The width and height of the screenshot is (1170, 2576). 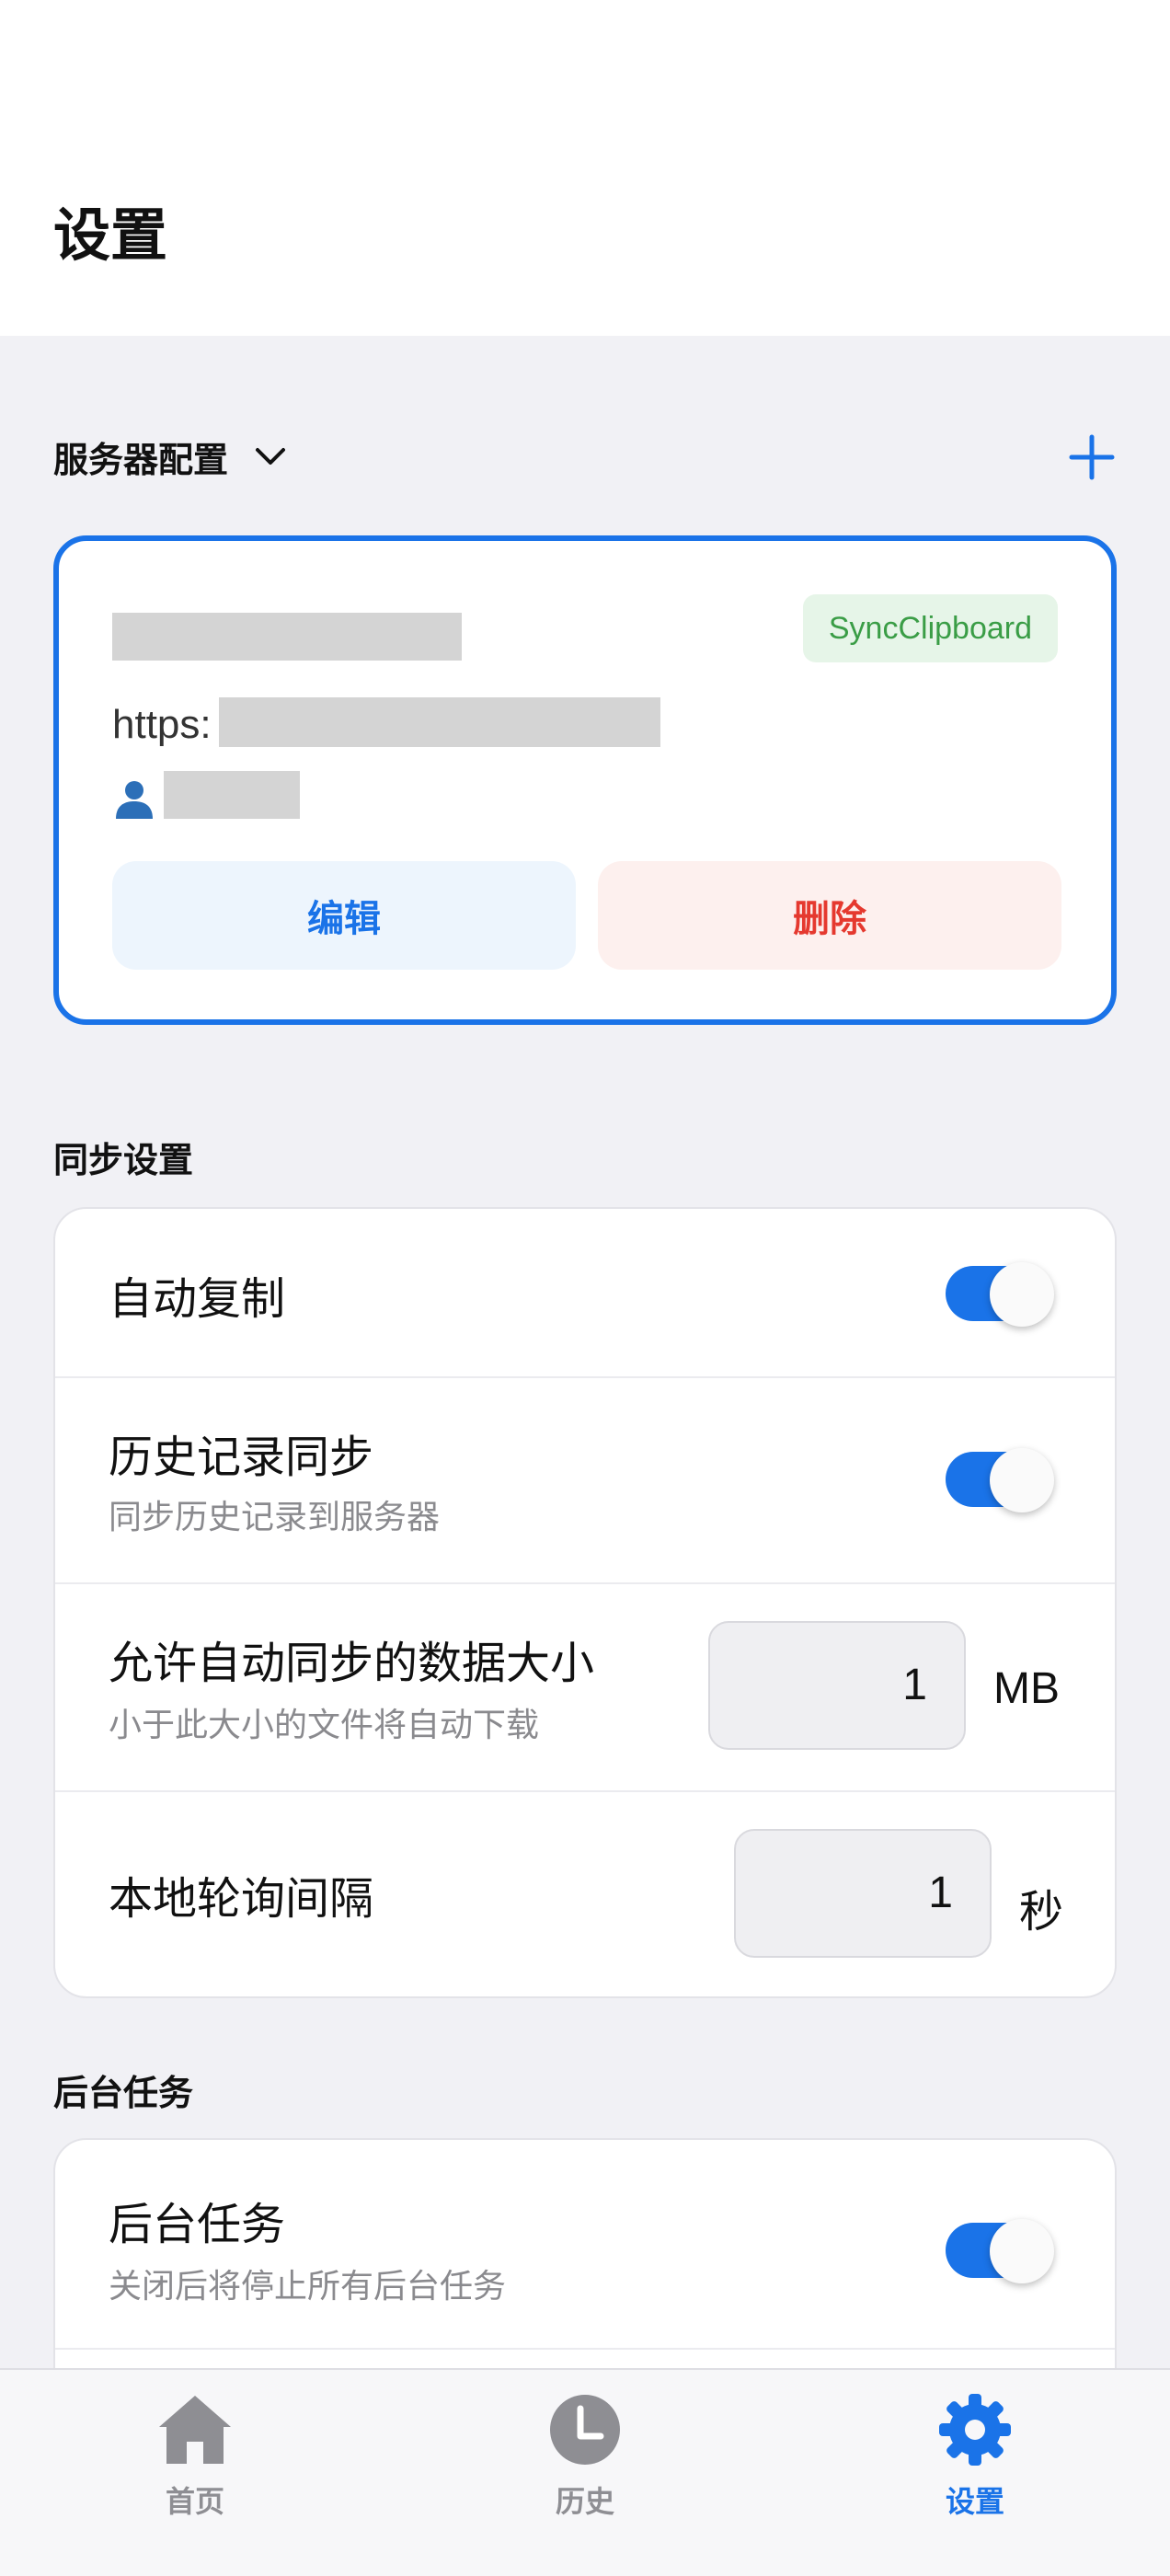 What do you see at coordinates (585, 456) in the screenshot?
I see `server-config-header: 服务器配置` at bounding box center [585, 456].